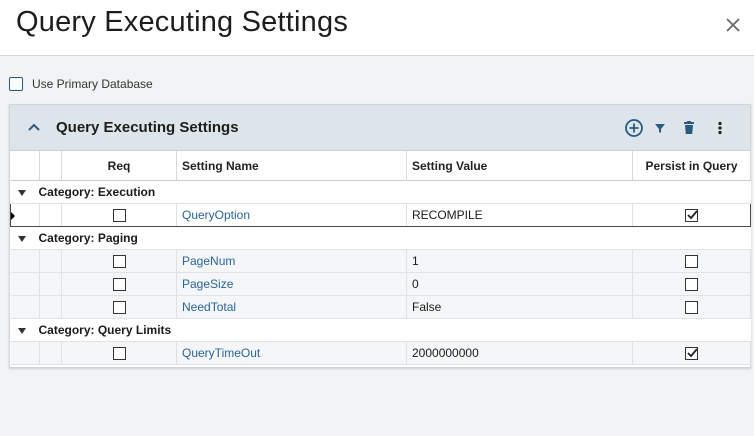 Image resolution: width=754 pixels, height=436 pixels. What do you see at coordinates (119, 166) in the screenshot?
I see `req-column-header: Req` at bounding box center [119, 166].